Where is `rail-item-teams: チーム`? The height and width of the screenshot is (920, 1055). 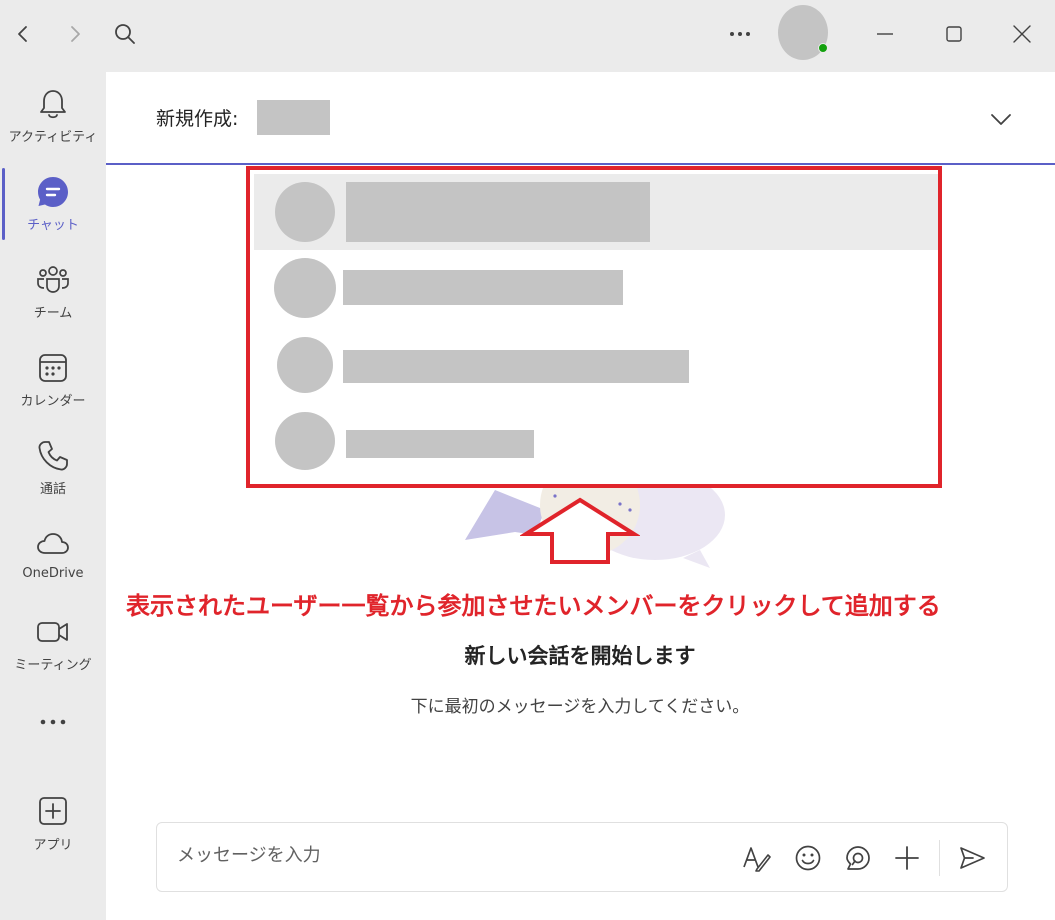
rail-item-teams: チーム is located at coordinates (53, 302).